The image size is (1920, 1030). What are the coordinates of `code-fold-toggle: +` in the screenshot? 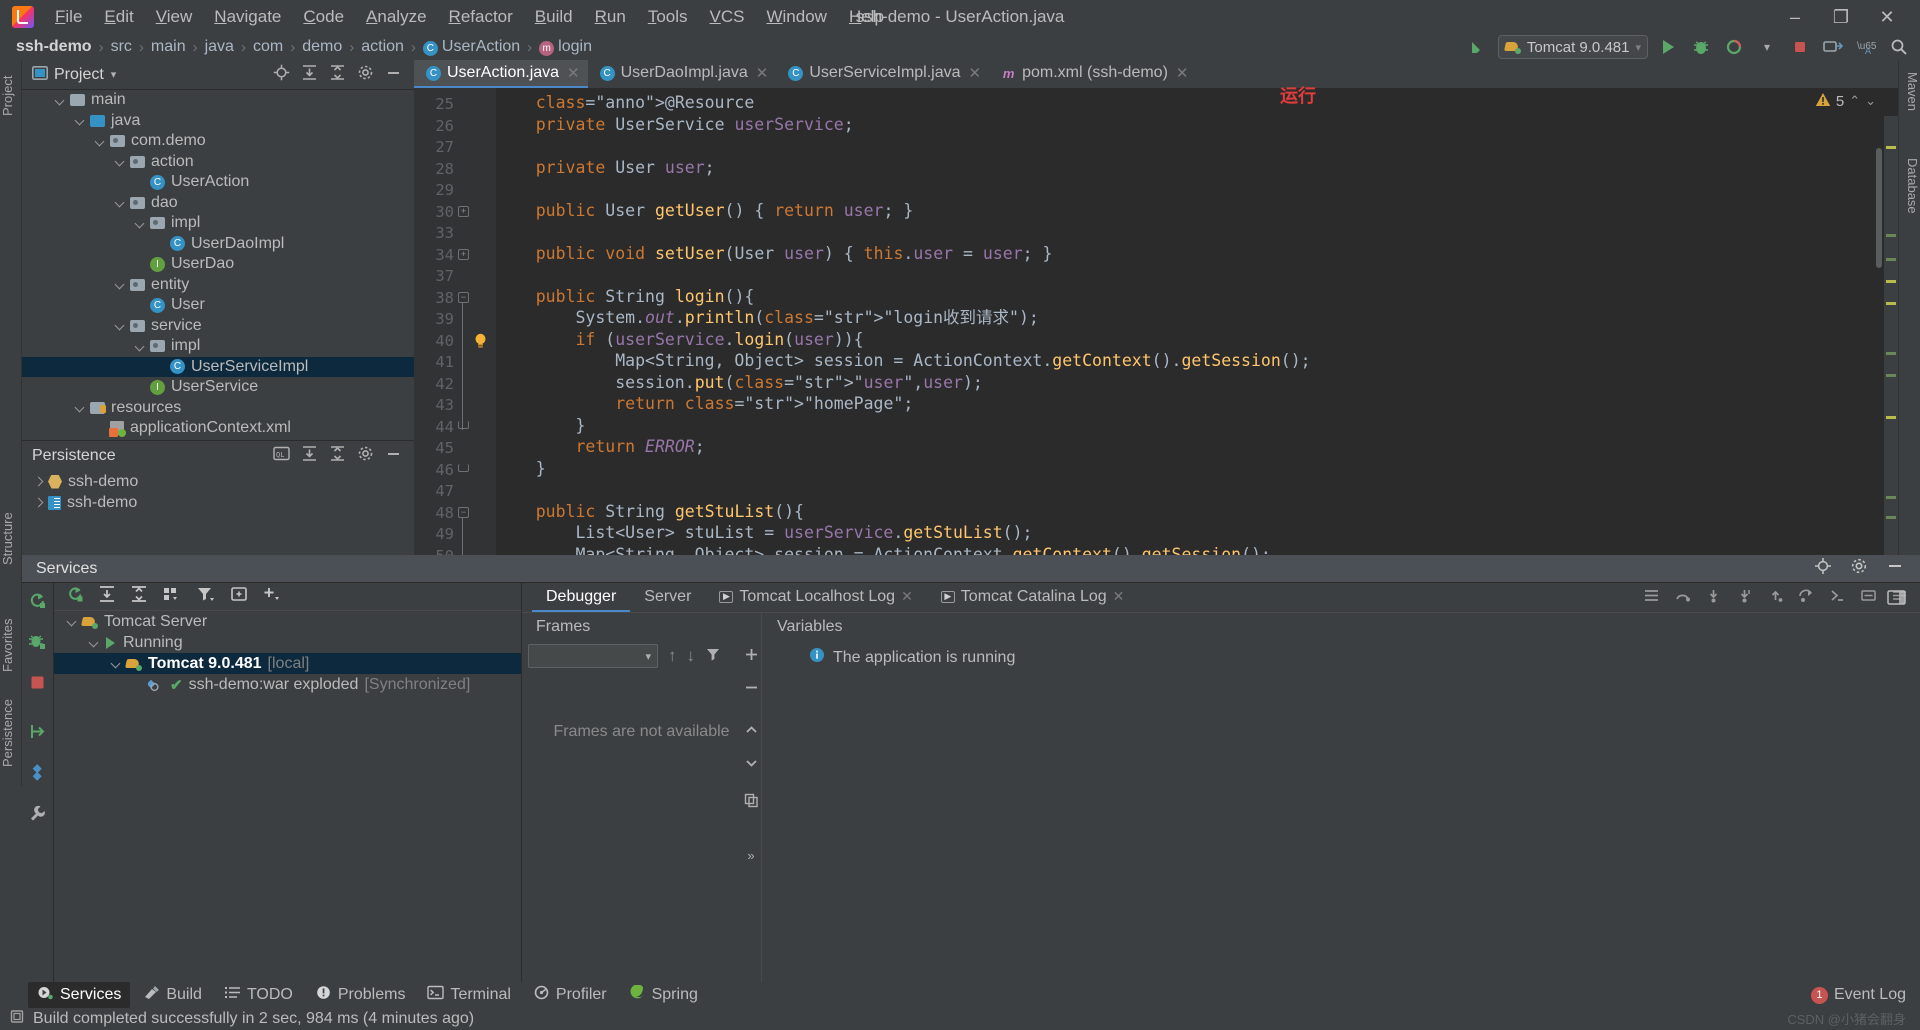 It's located at (463, 254).